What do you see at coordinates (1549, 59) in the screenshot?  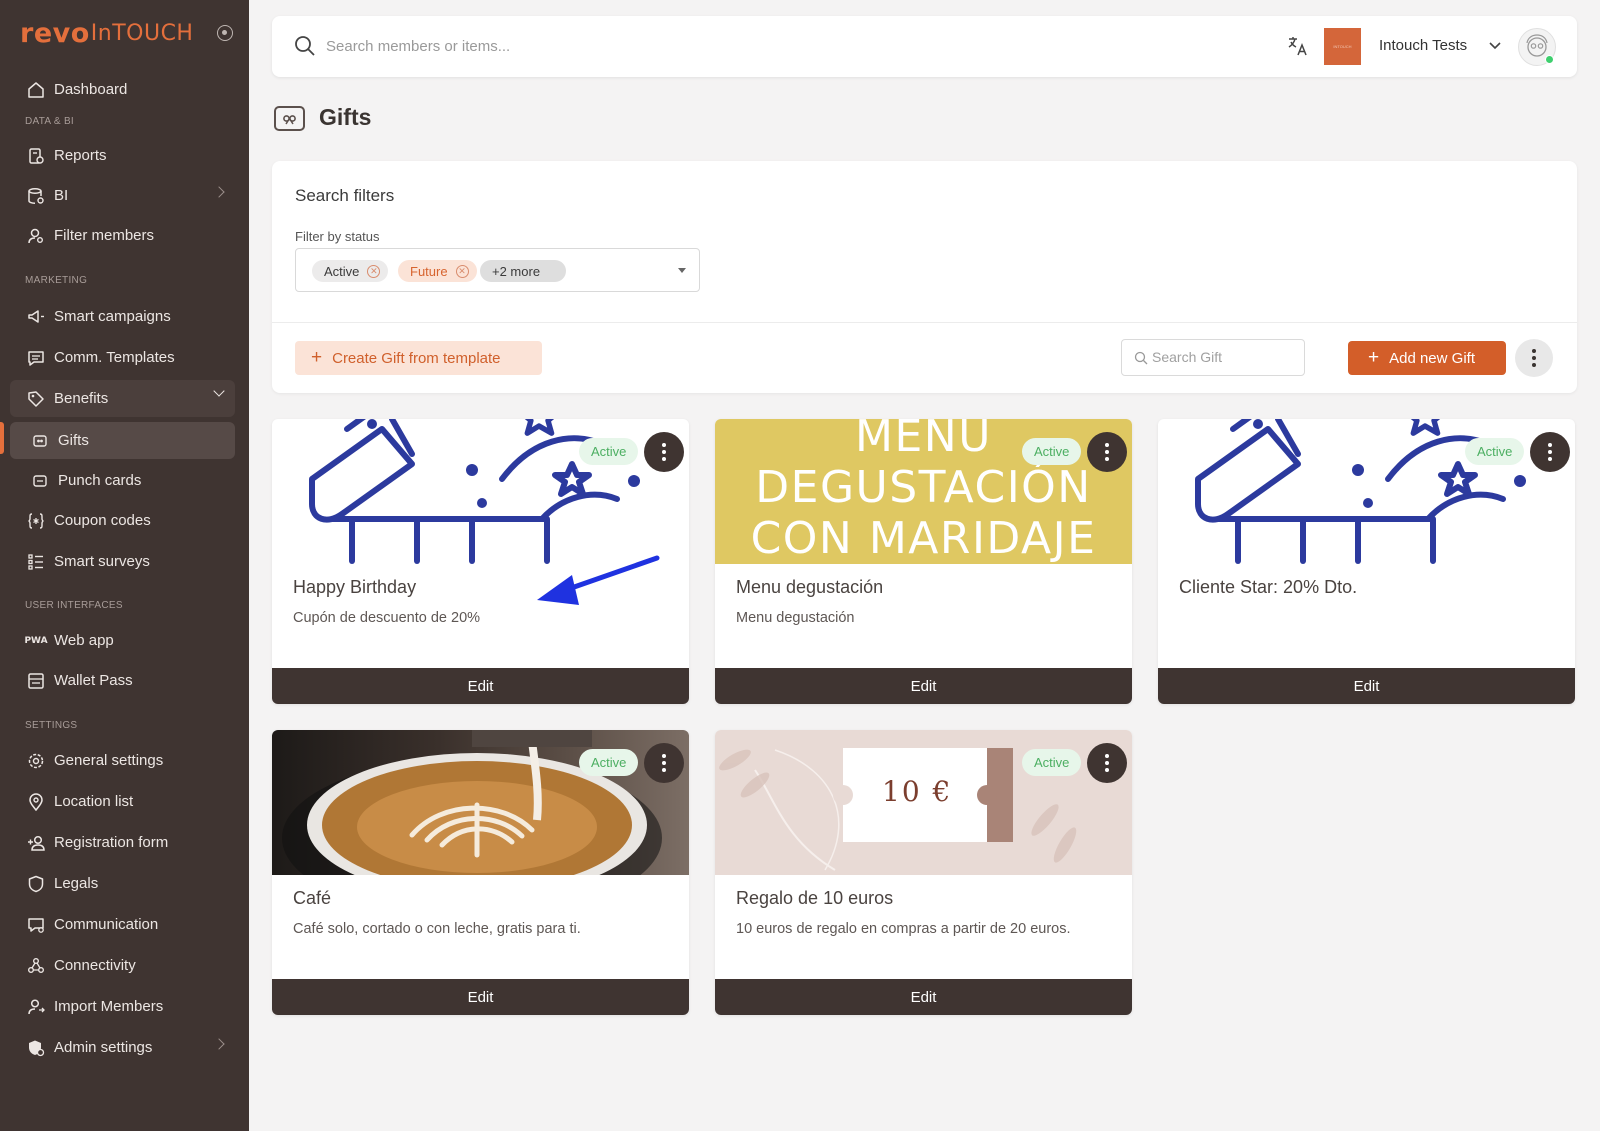 I see `online-status-dot` at bounding box center [1549, 59].